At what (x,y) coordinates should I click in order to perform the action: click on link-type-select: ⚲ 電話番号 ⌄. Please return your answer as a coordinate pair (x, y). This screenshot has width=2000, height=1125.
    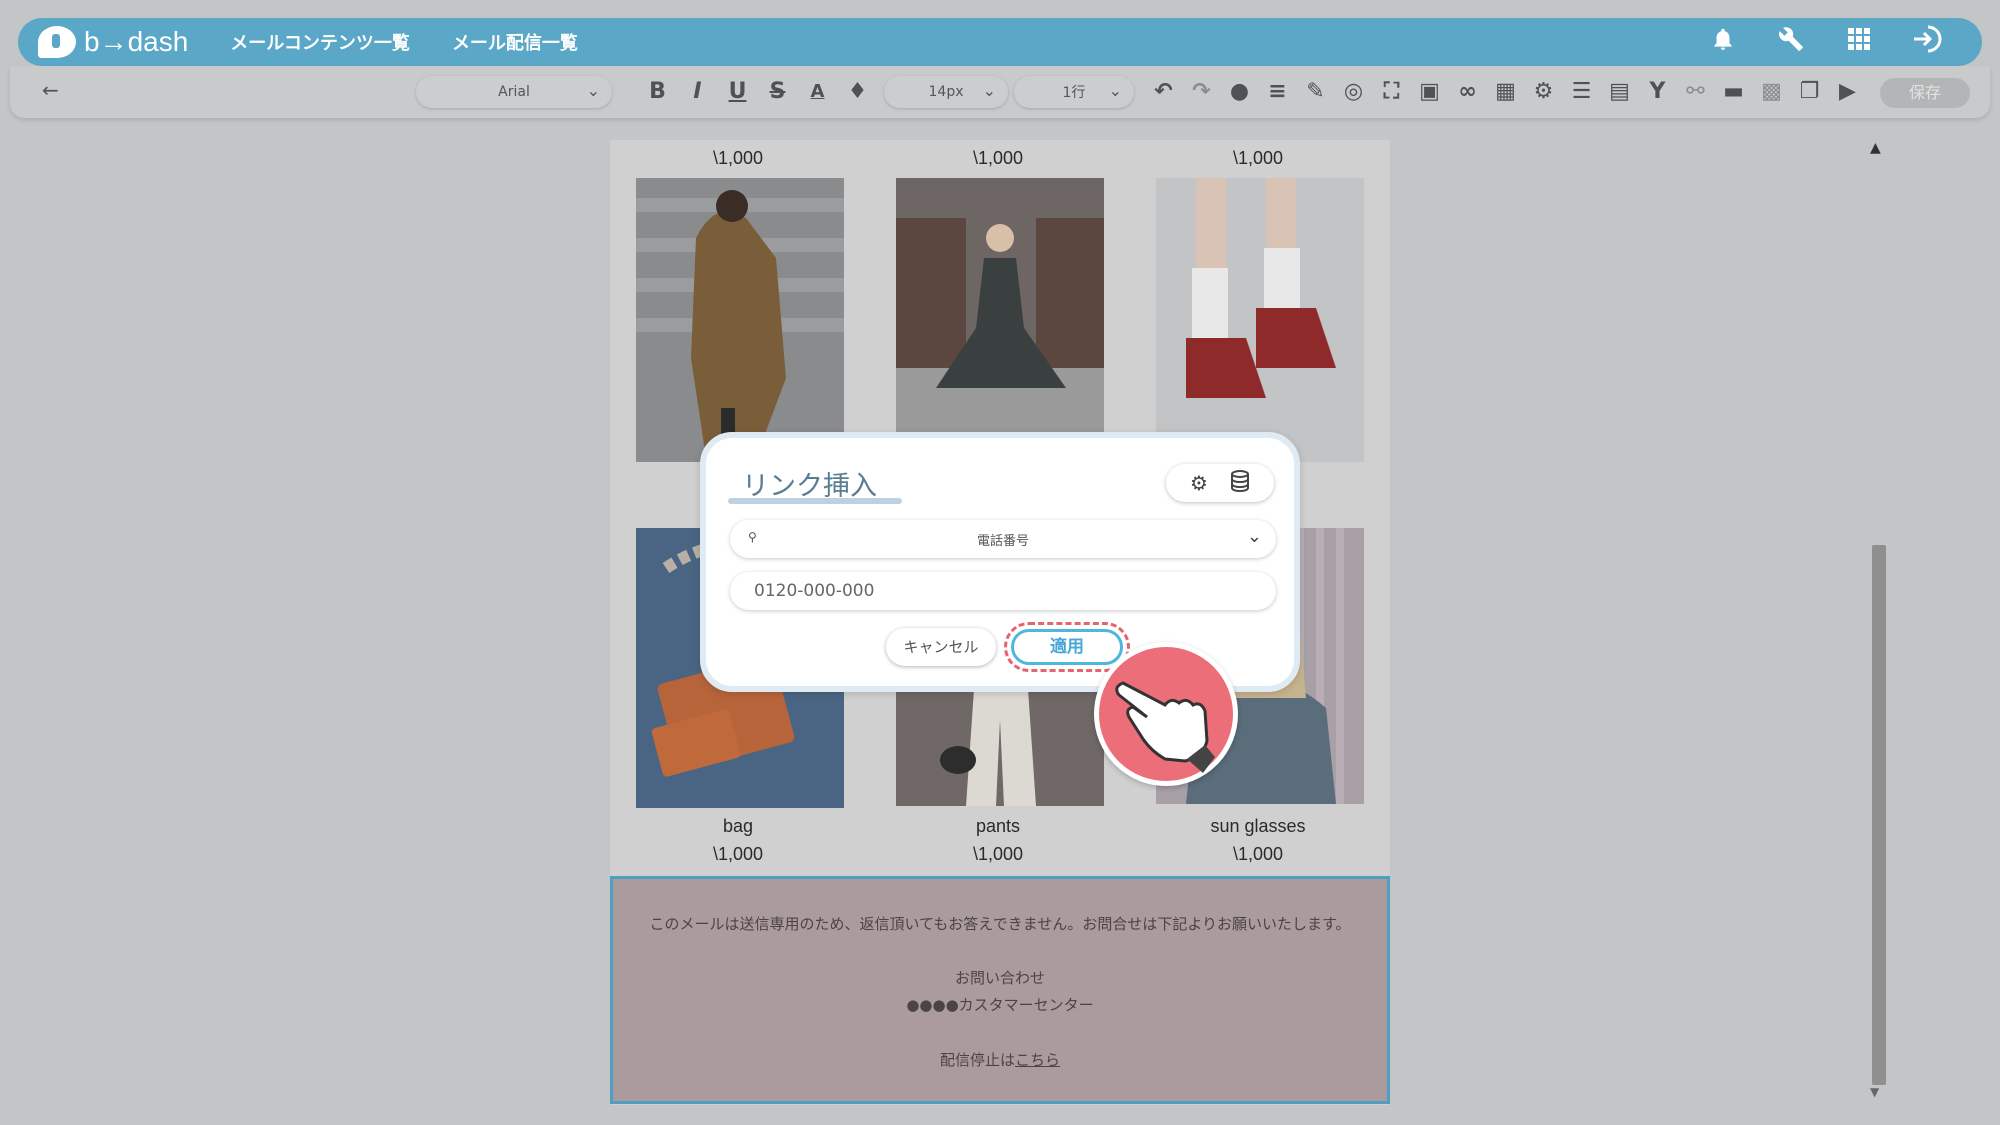
    Looking at the image, I should click on (1003, 539).